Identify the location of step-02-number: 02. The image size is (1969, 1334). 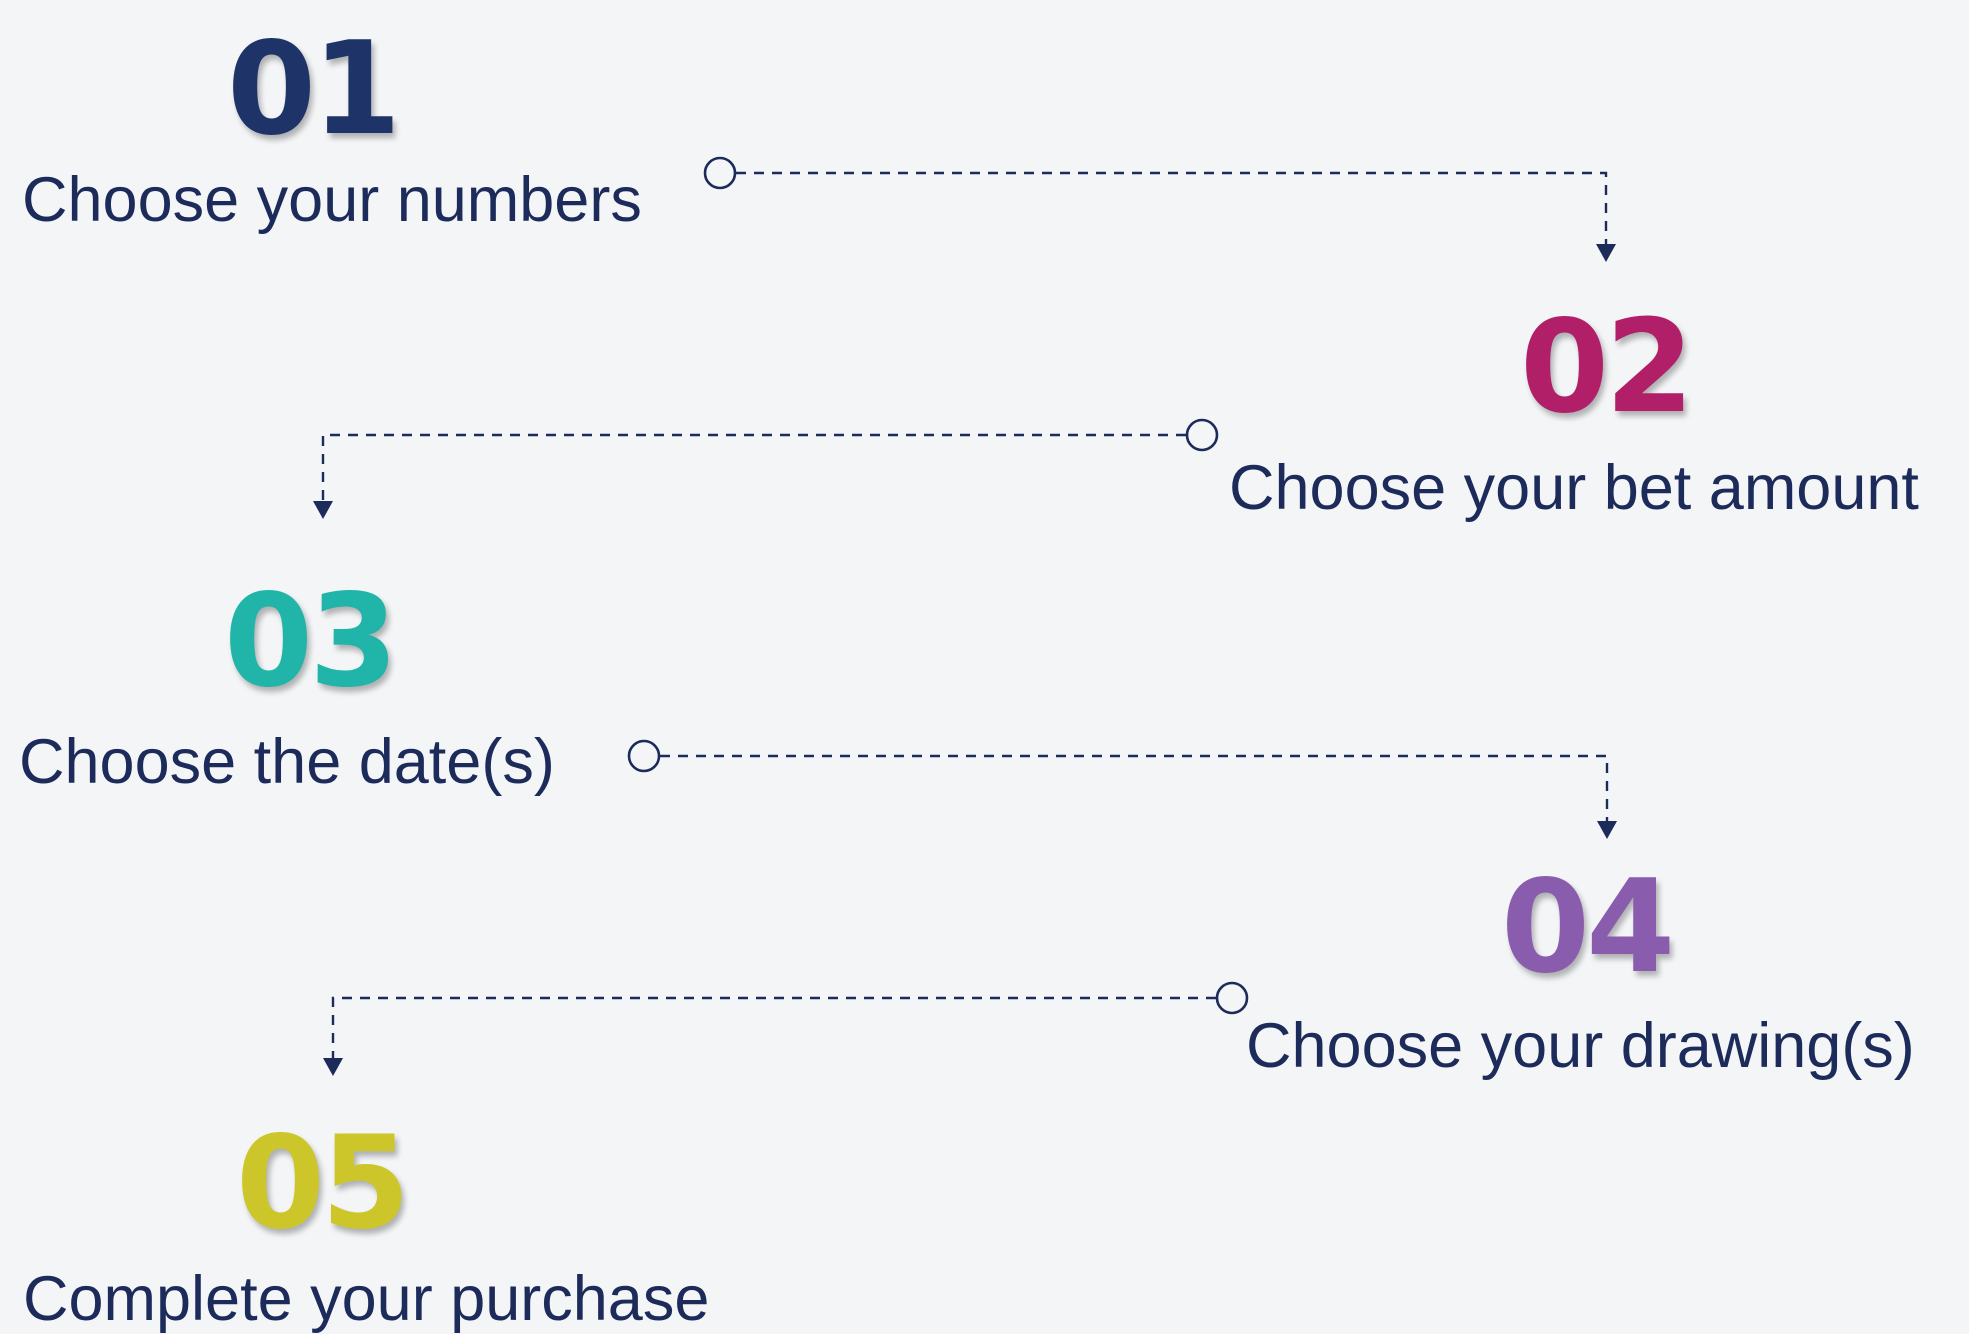
(1607, 367).